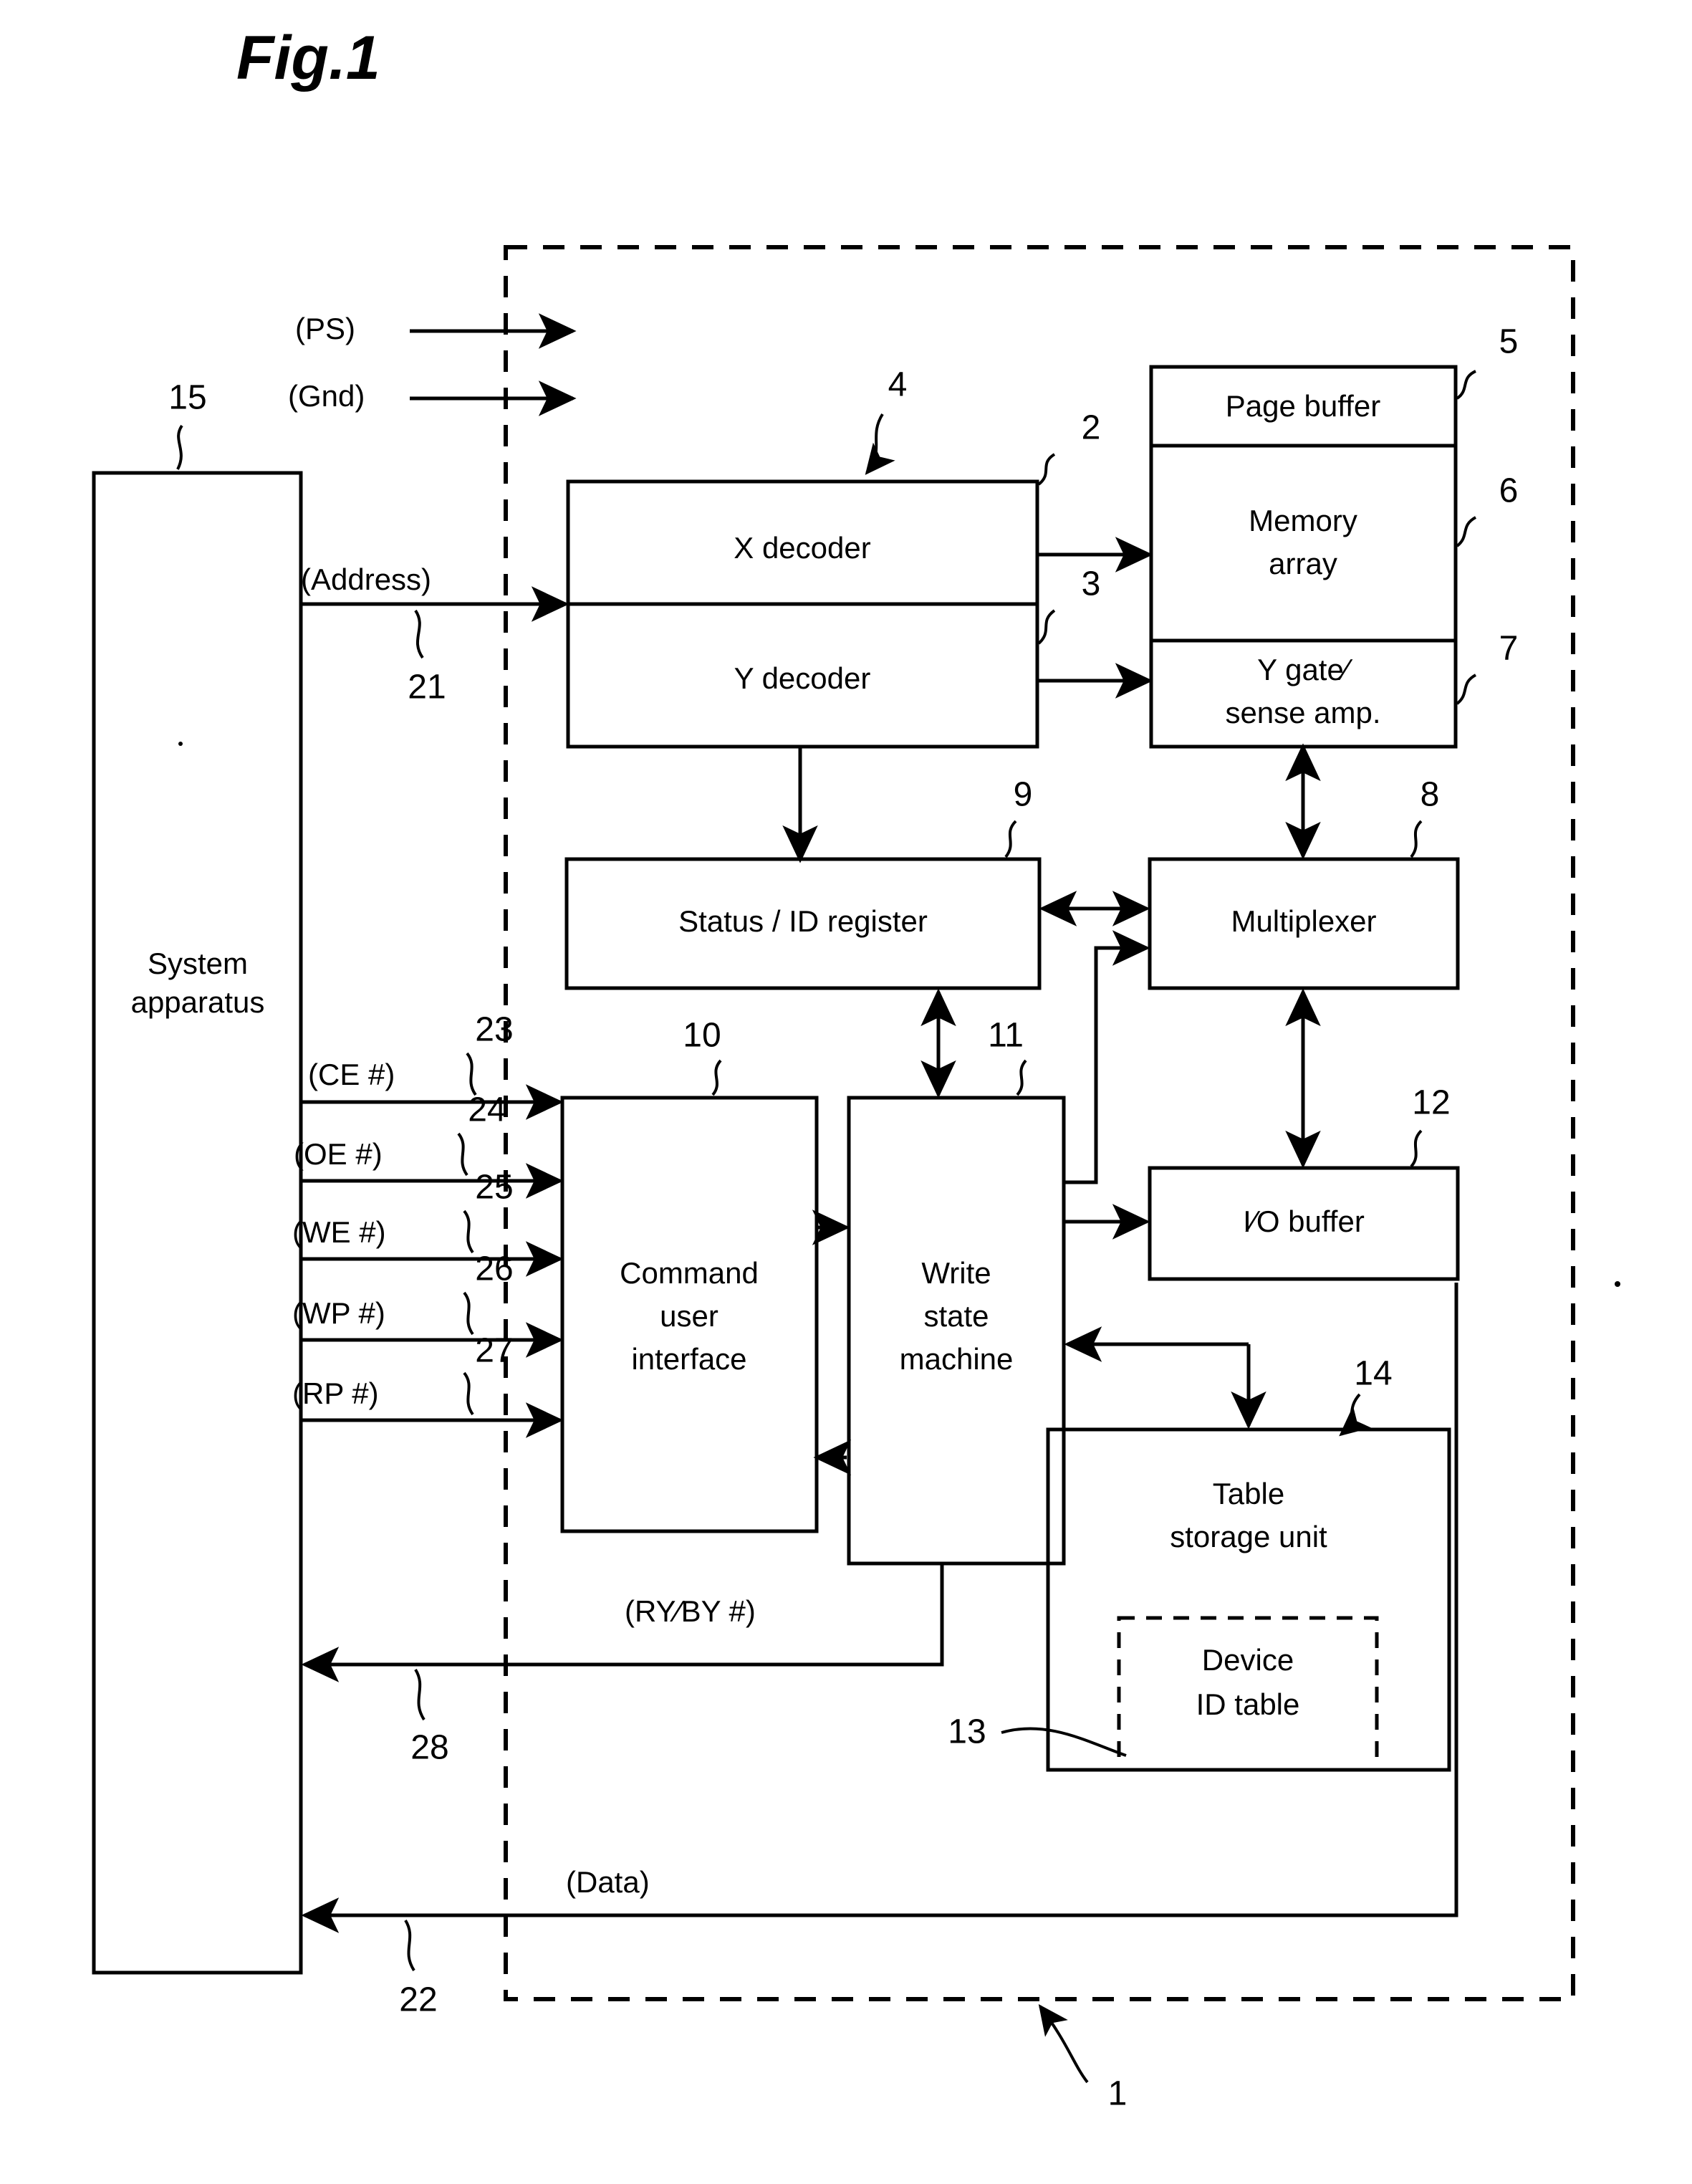  I want to click on ref-6: 6, so click(1509, 491).